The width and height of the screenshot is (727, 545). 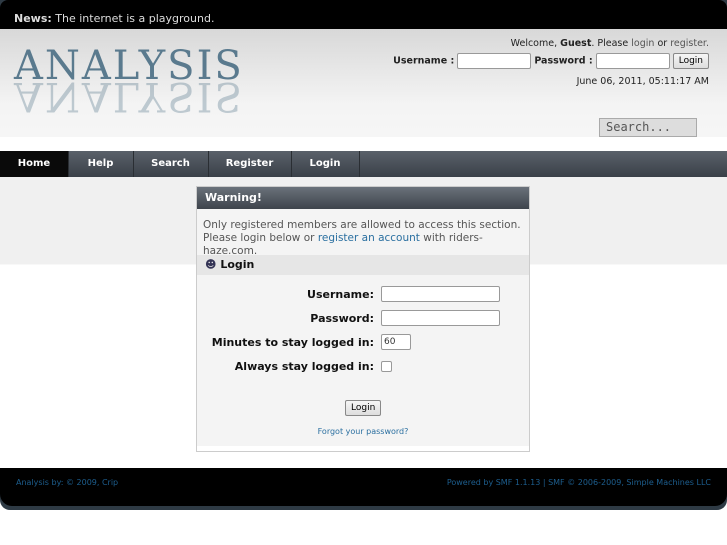 What do you see at coordinates (494, 61) in the screenshot?
I see `quick-username-input` at bounding box center [494, 61].